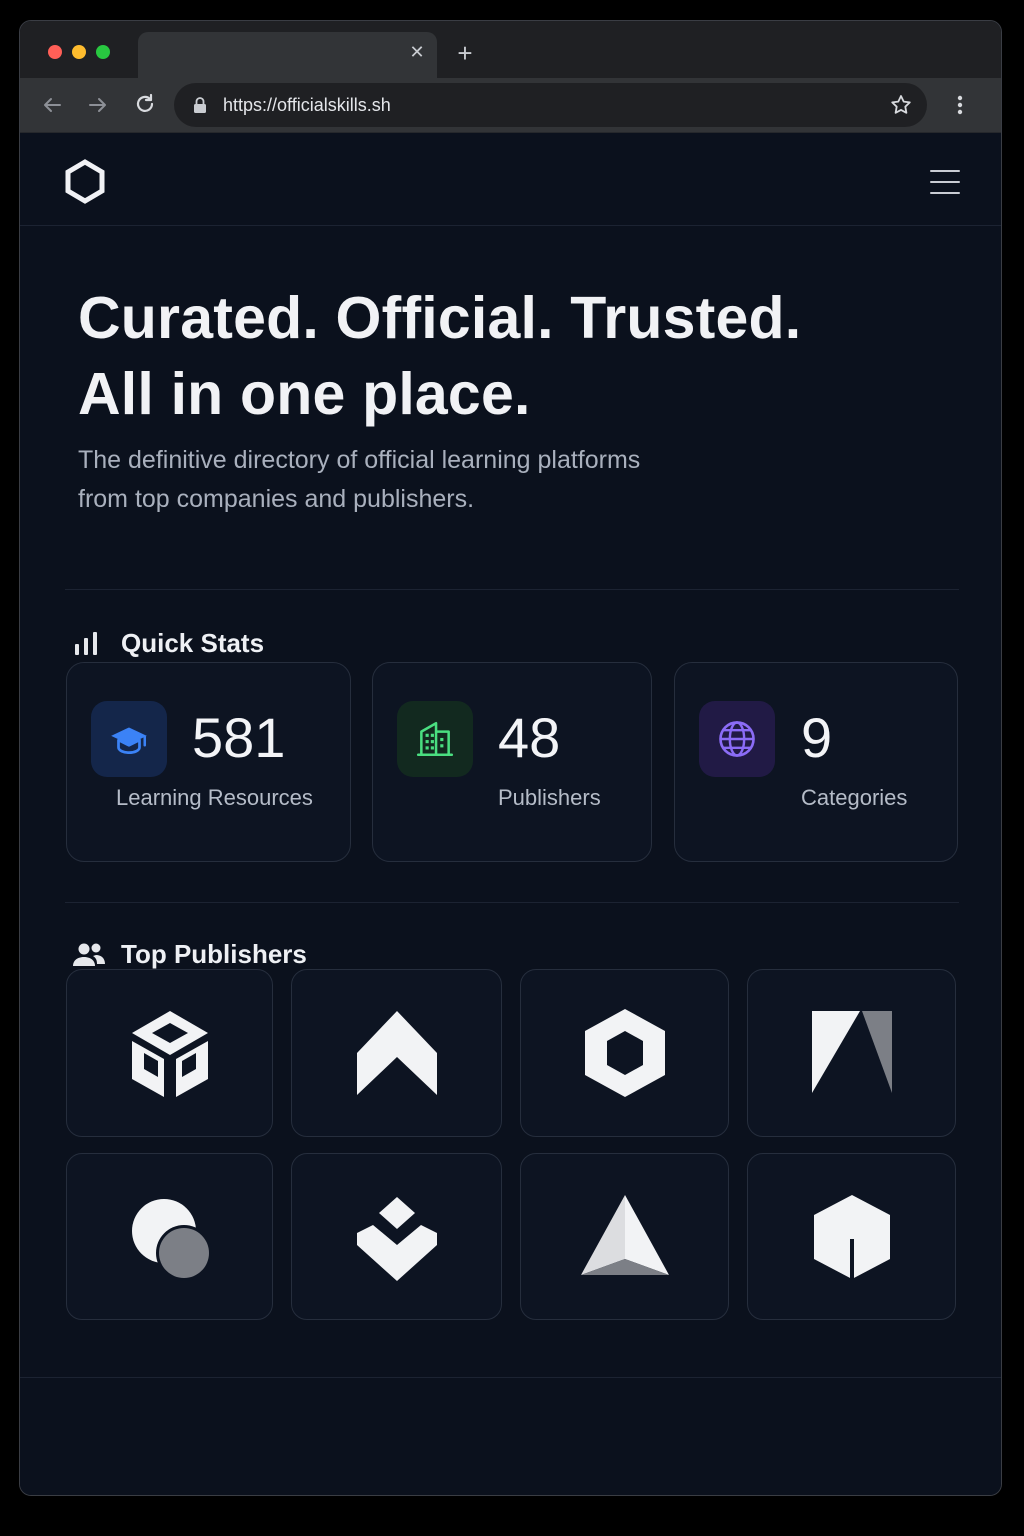 Image resolution: width=1024 pixels, height=1536 pixels. What do you see at coordinates (435, 739) in the screenshot?
I see `building-icon` at bounding box center [435, 739].